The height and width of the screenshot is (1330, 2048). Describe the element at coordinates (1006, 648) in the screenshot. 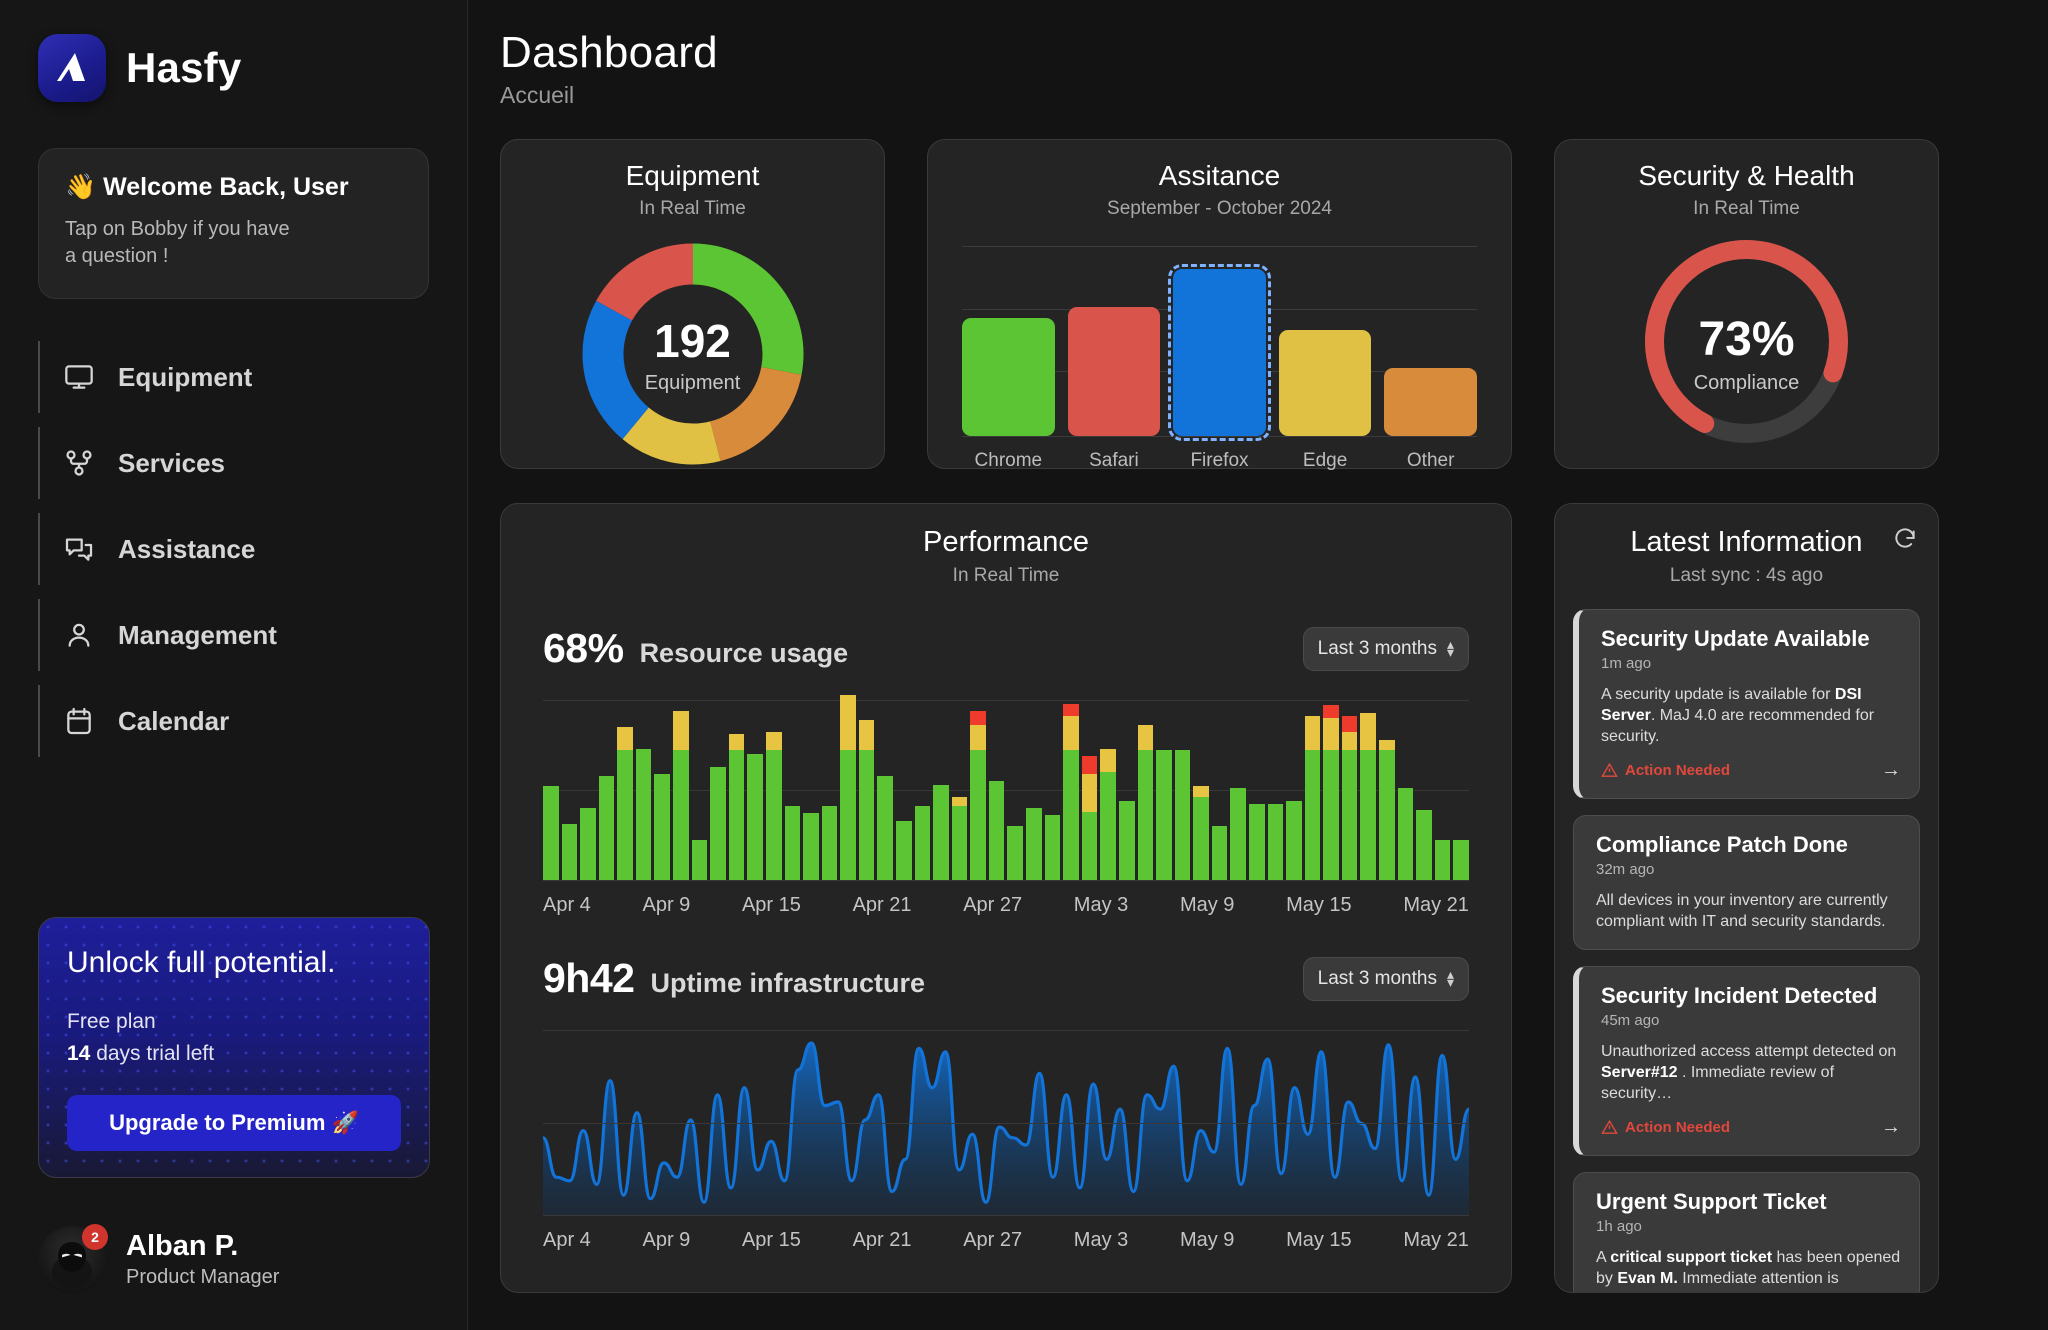

I see `resource-usage-row: 68% Resource usage Last 3 months ▴ ▾` at that location.